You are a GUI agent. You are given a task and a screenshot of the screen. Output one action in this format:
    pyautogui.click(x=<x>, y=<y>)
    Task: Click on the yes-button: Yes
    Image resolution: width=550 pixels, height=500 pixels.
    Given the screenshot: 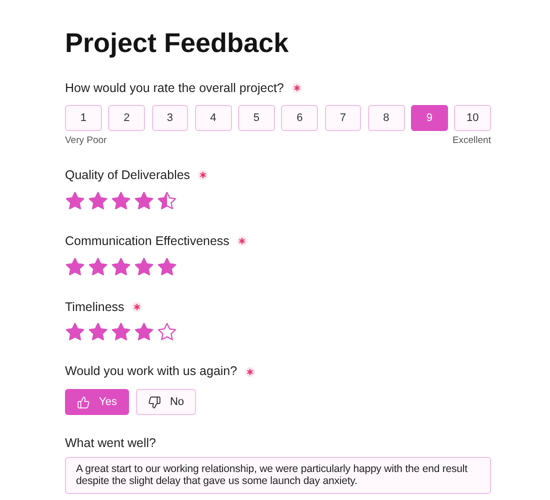 What is the action you would take?
    pyautogui.click(x=97, y=402)
    